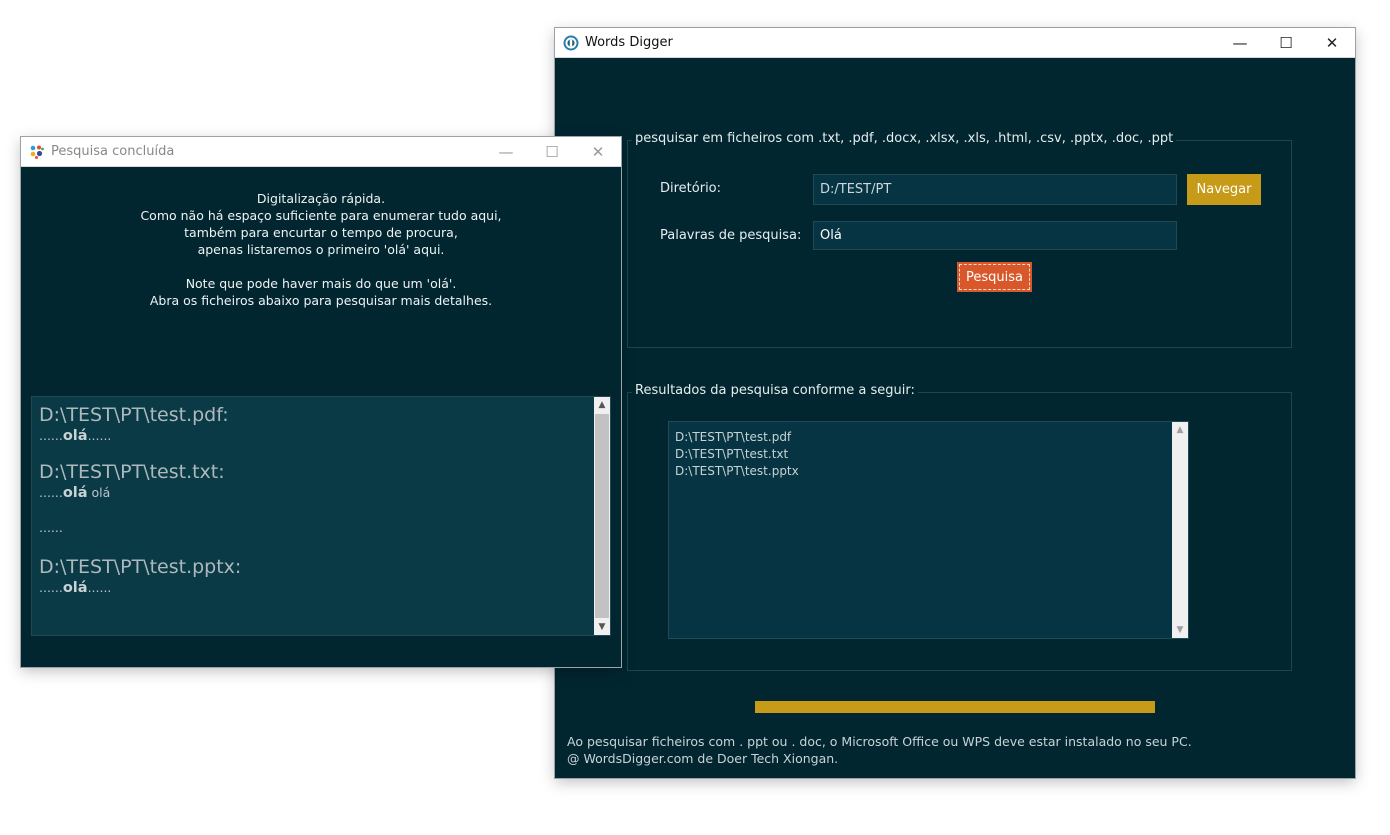  Describe the element at coordinates (37, 152) in the screenshot. I see `colored-dots-app-icon` at that location.